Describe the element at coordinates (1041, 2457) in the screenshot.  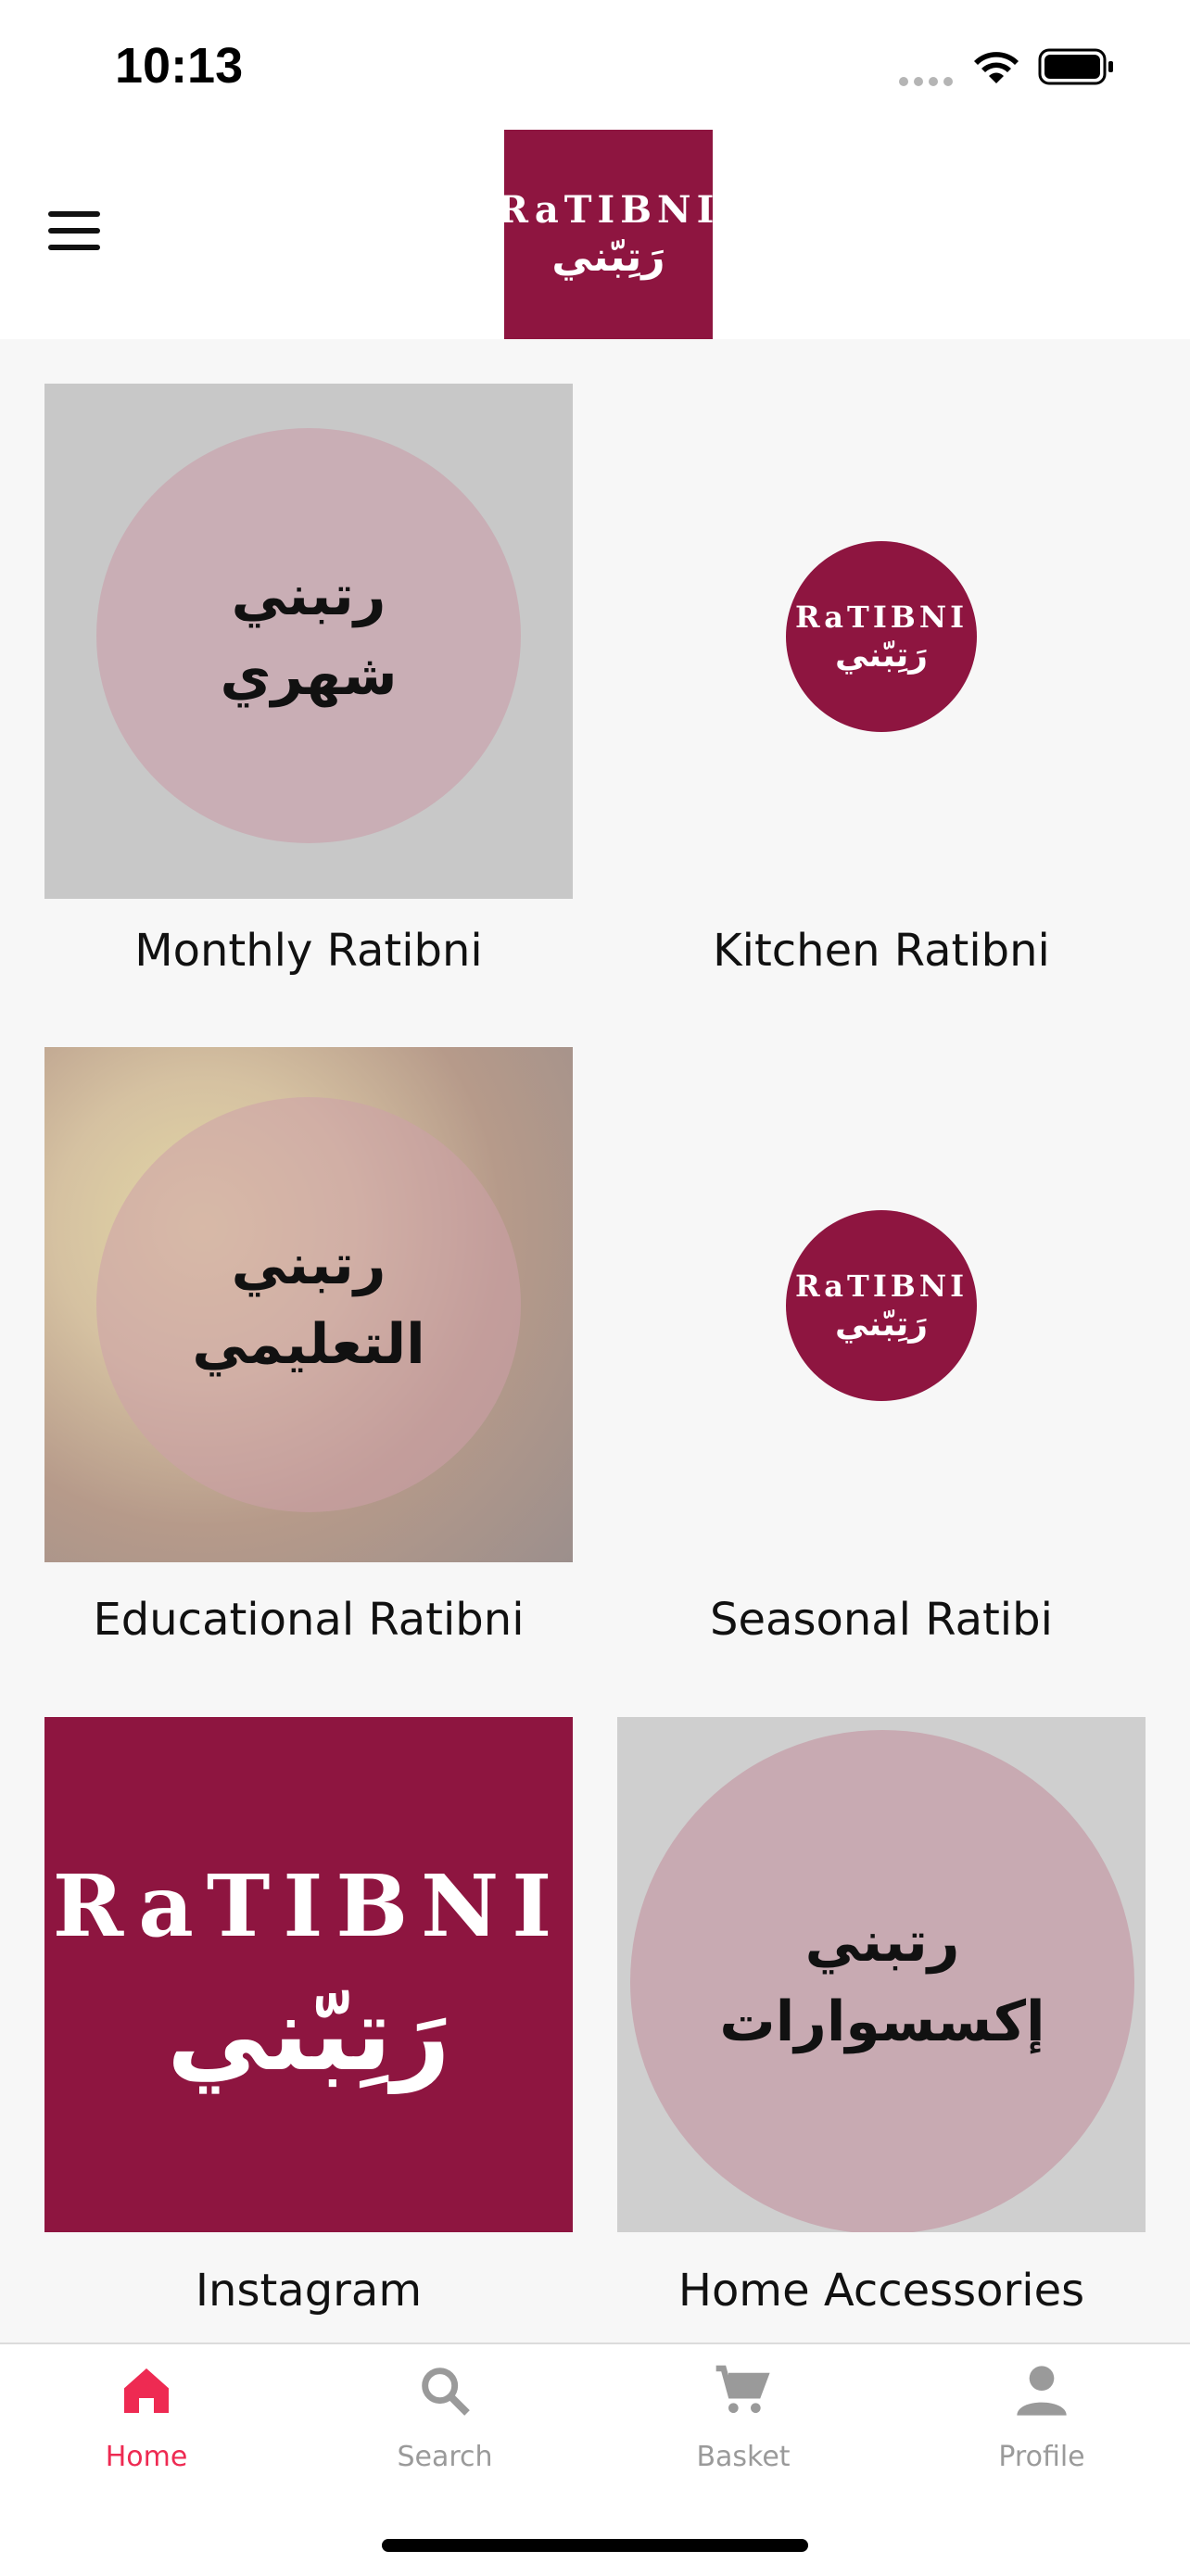
I see `tab-label: Profile` at that location.